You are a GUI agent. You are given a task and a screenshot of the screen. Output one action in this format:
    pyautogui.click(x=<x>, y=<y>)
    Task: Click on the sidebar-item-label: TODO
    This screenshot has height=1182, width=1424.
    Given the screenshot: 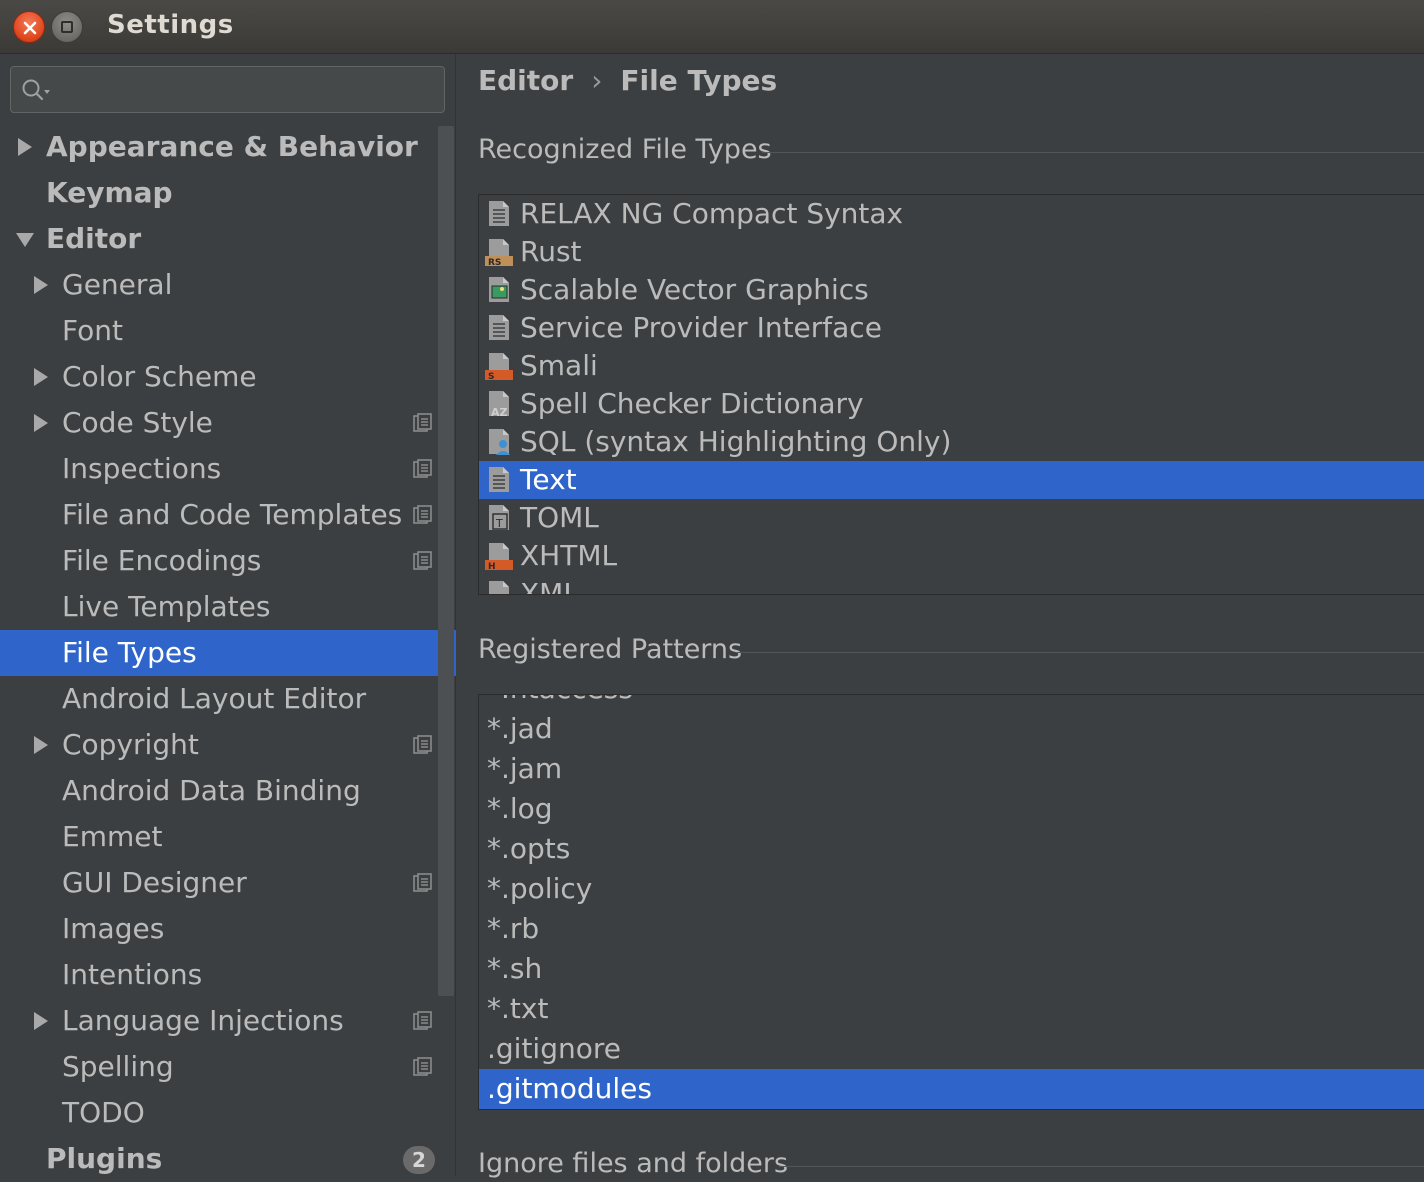 What is the action you would take?
    pyautogui.click(x=103, y=1112)
    